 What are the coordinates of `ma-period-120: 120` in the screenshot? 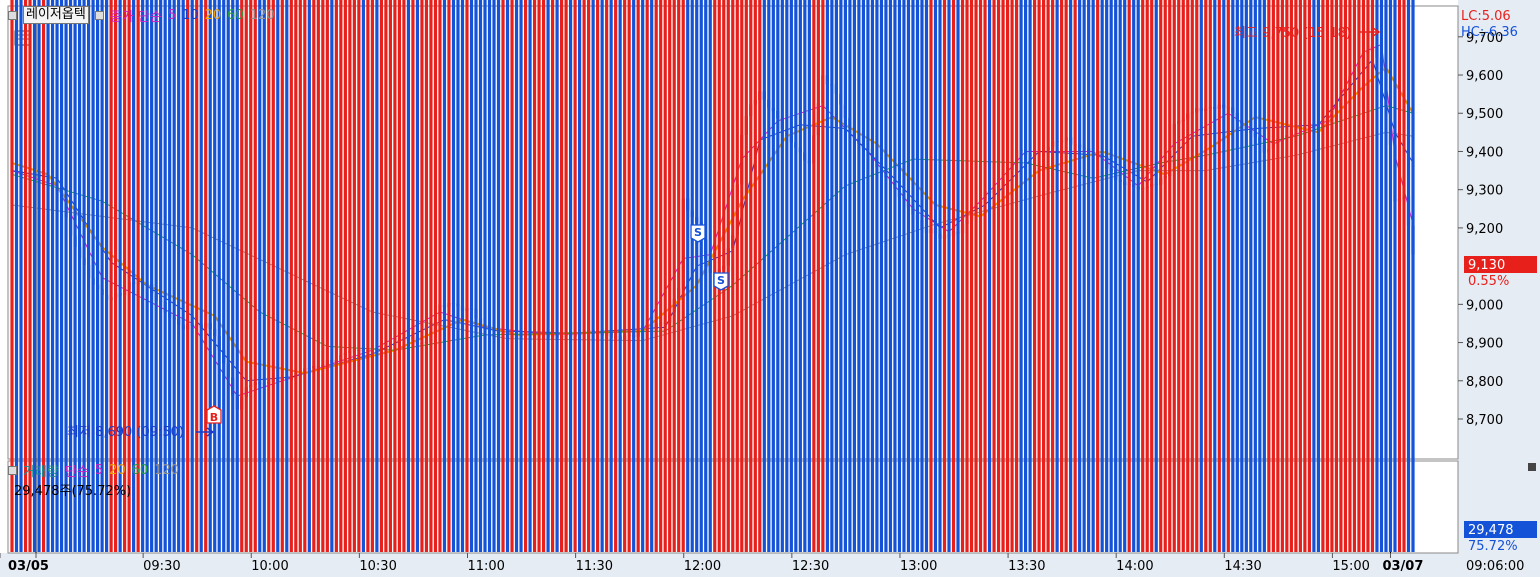 It's located at (262, 15).